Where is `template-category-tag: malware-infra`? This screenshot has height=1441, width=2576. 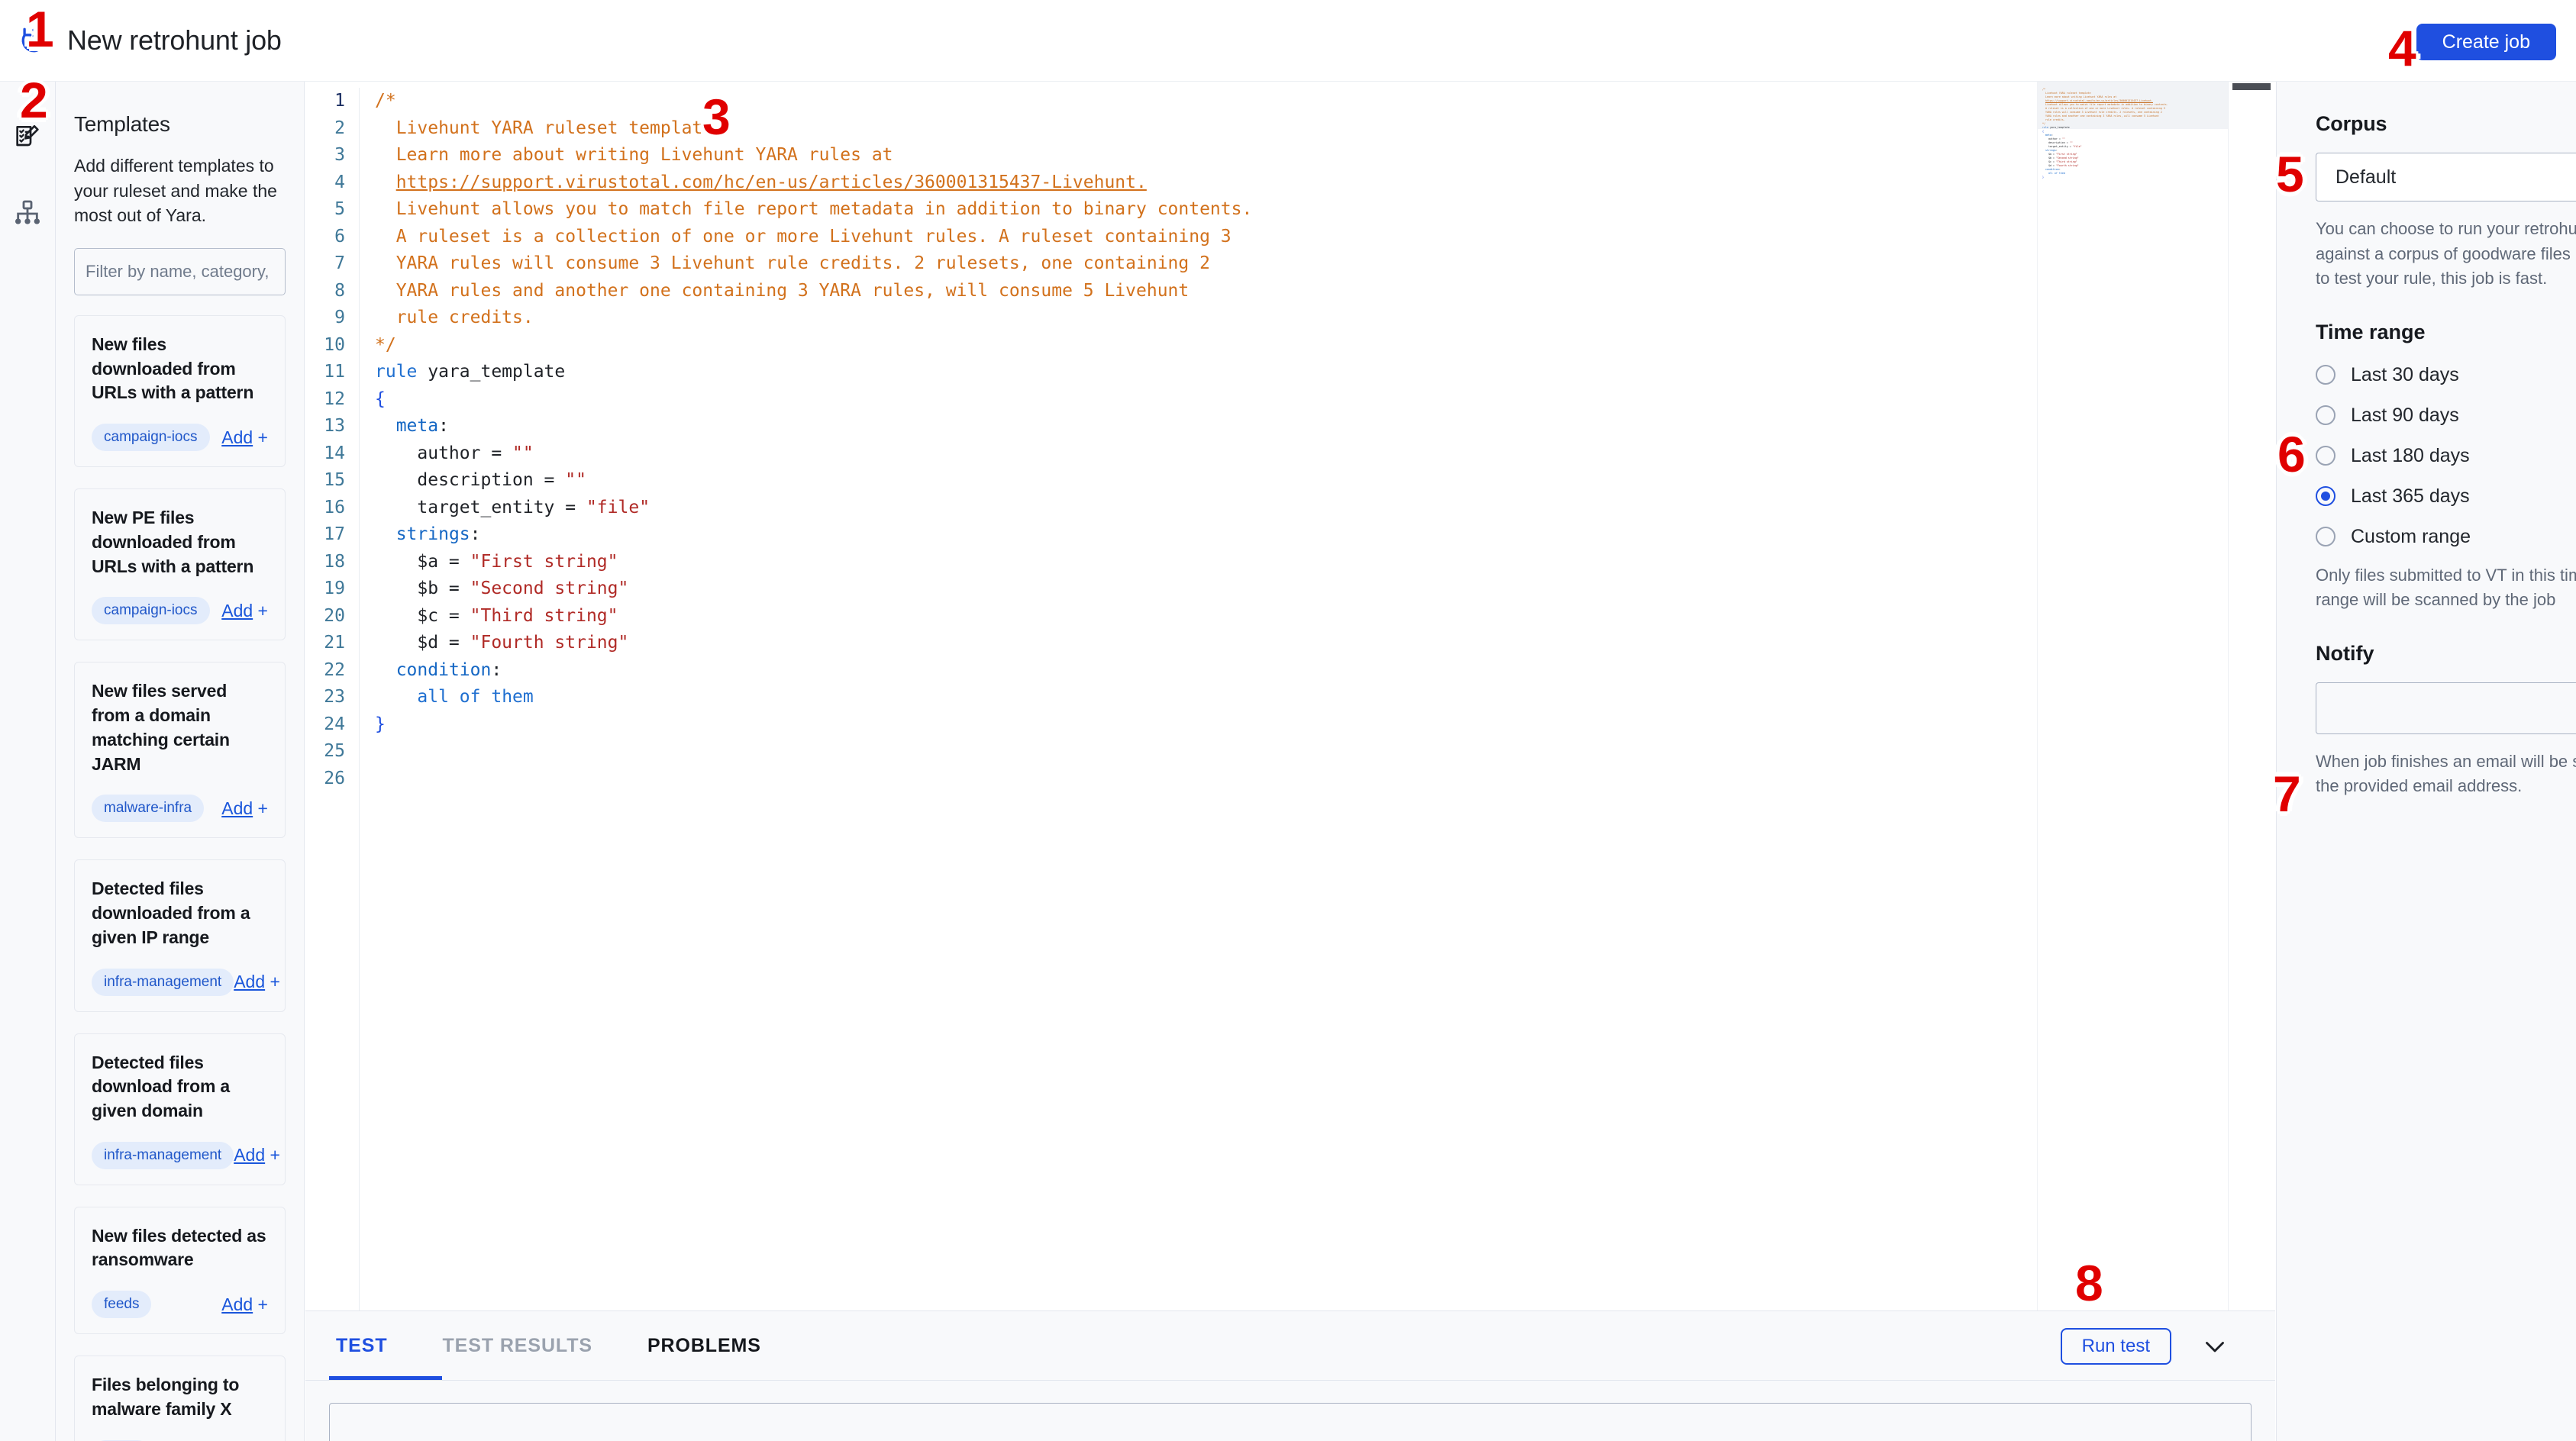 template-category-tag: malware-infra is located at coordinates (148, 809).